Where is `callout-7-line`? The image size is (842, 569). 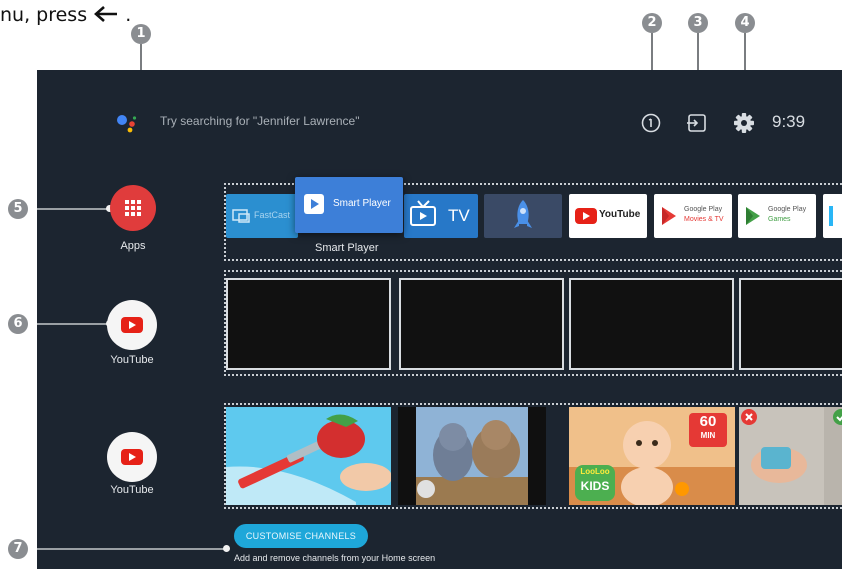
callout-7-line is located at coordinates (132, 549).